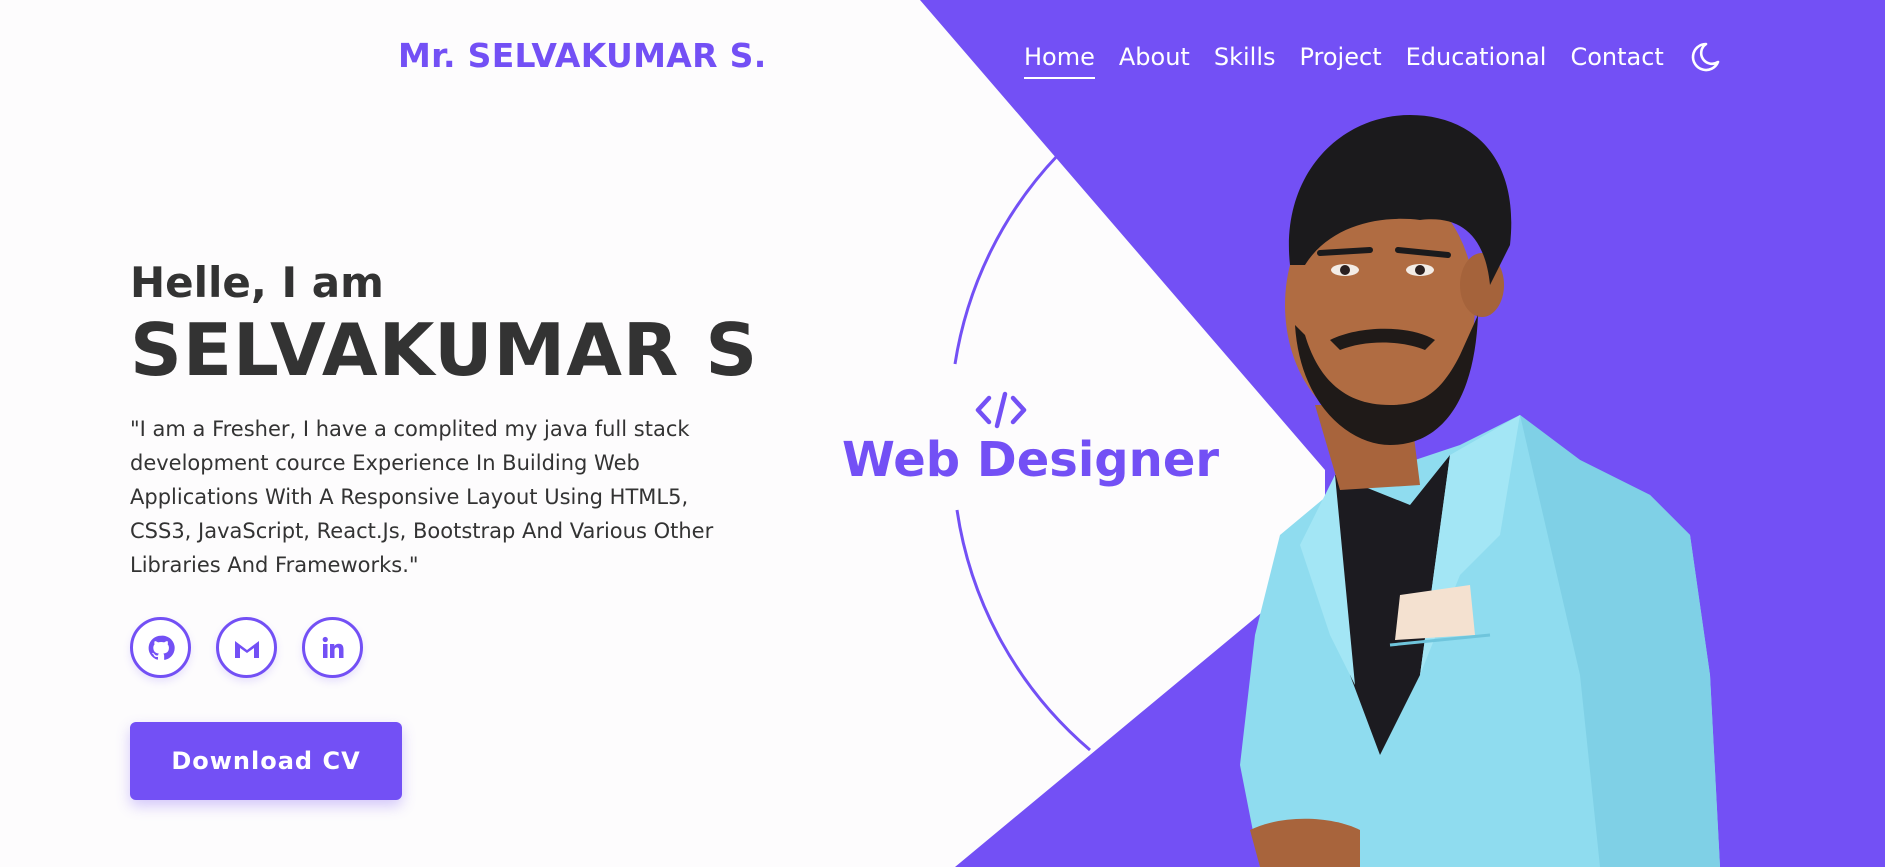  I want to click on hero-greeting: Helle, I am, so click(257, 282).